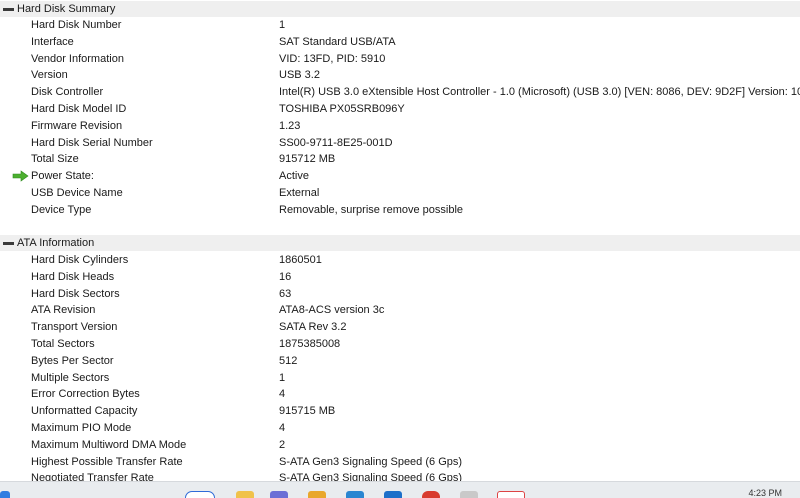 The height and width of the screenshot is (498, 800). Describe the element at coordinates (79, 109) in the screenshot. I see `row-label: Hard Disk Model ID` at that location.